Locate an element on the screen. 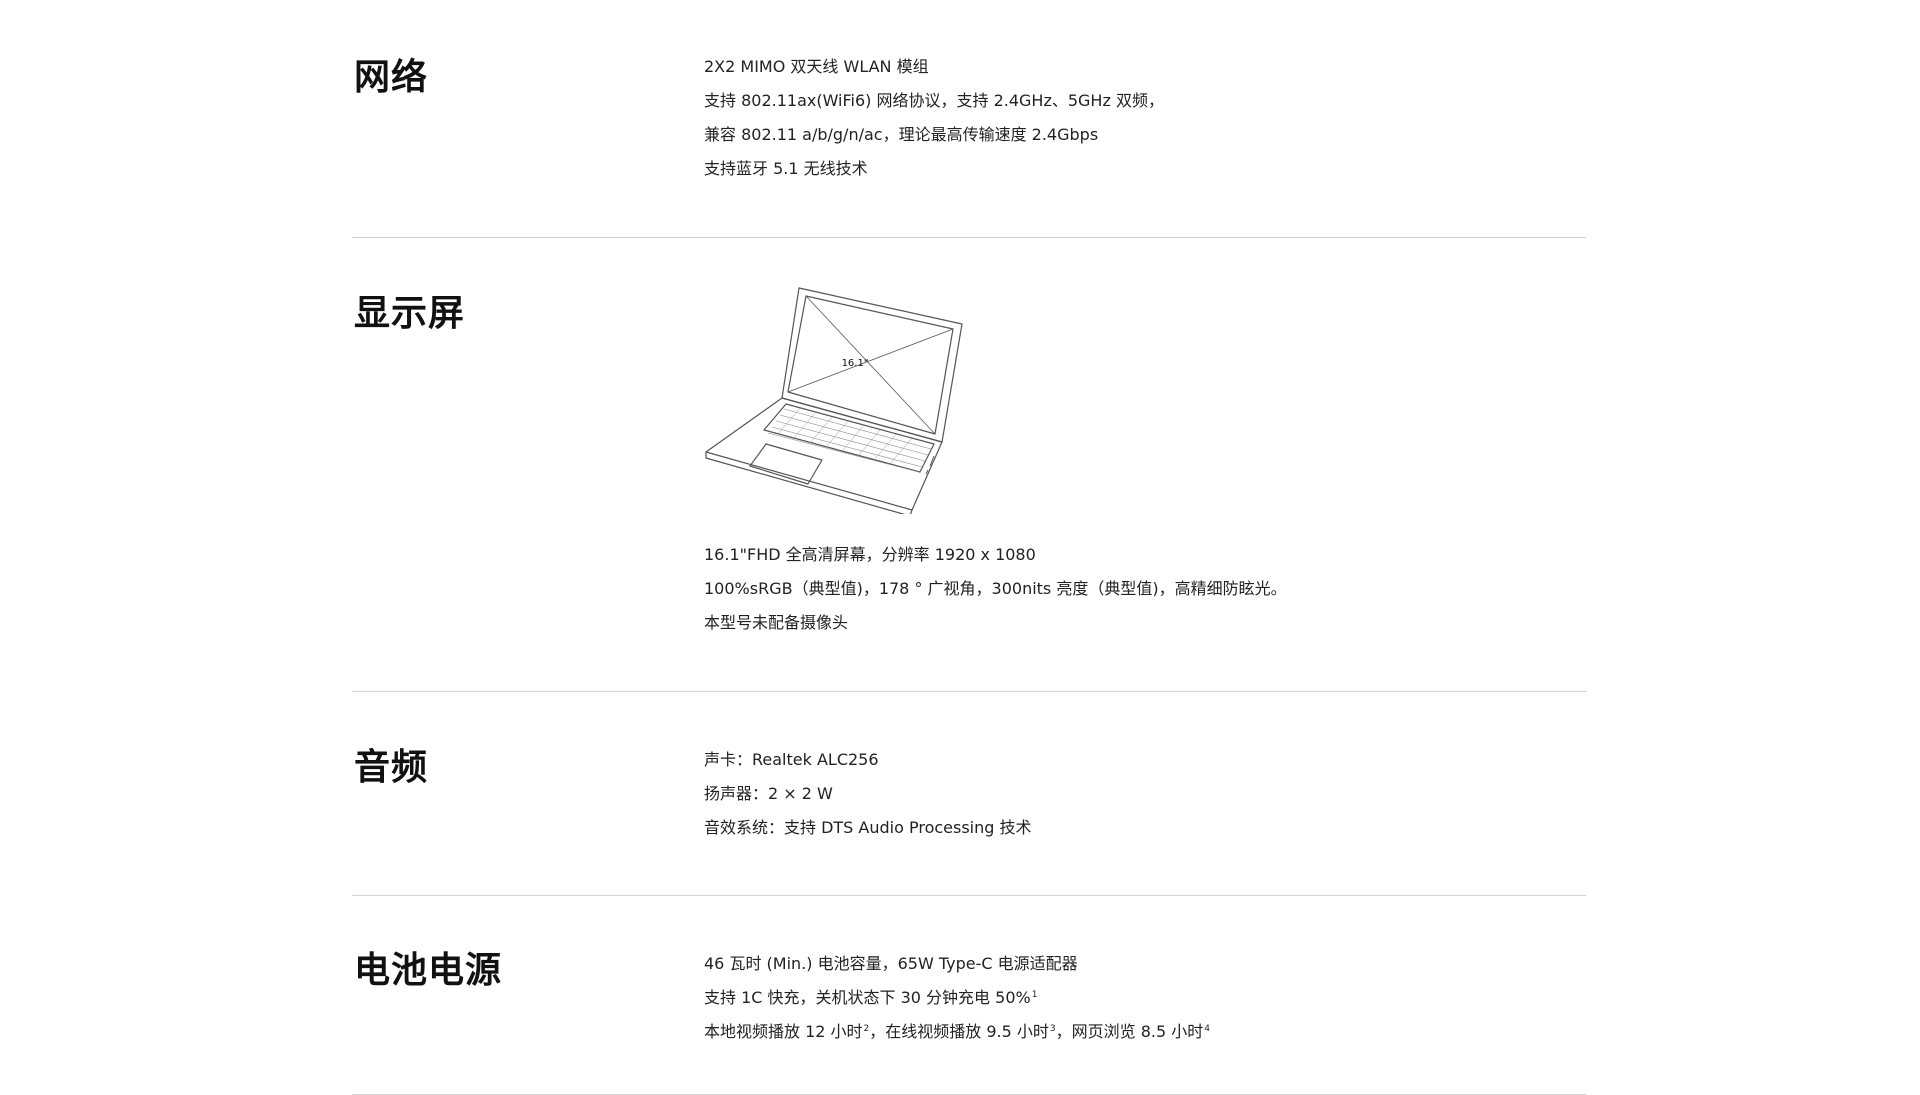 This screenshot has width=1920, height=1095. footnote-marker: 4 is located at coordinates (1207, 1029).